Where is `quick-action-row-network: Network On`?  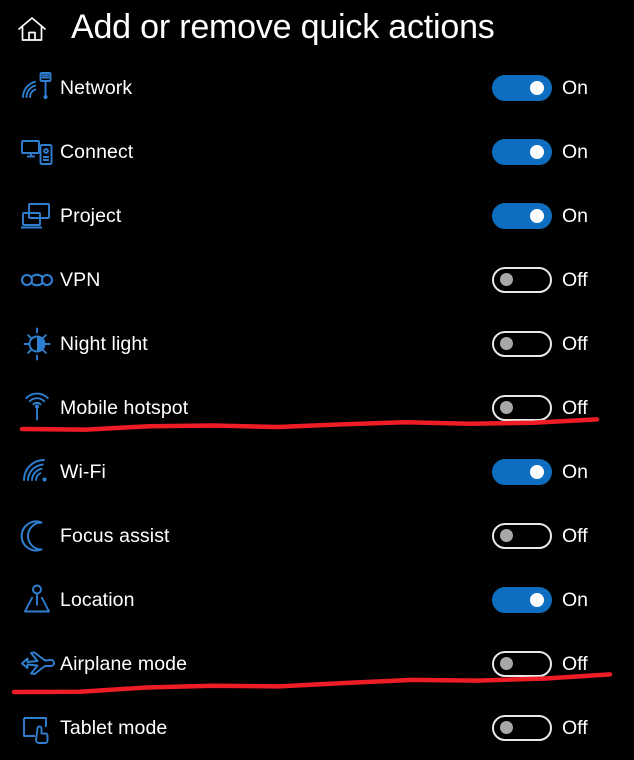
quick-action-row-network: Network On is located at coordinates (317, 88).